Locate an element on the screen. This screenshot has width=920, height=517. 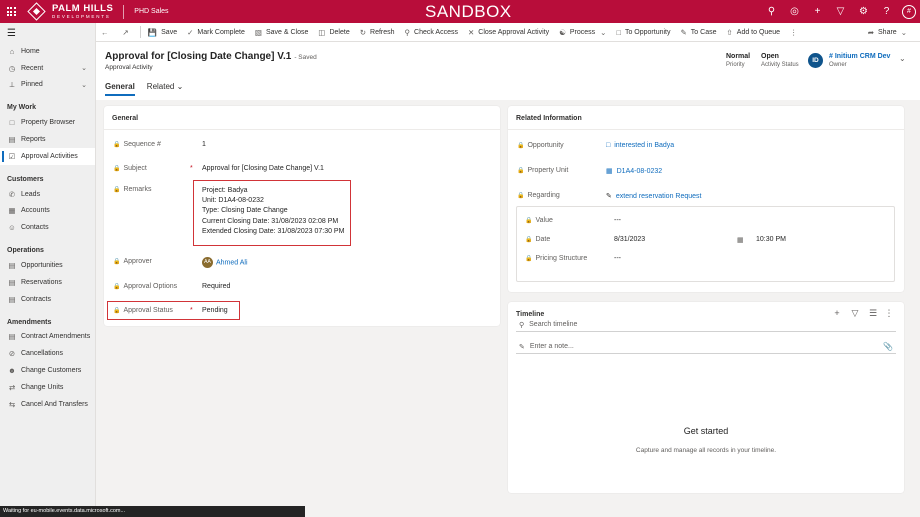
mark-complete-button: ✓ Mark Complete is located at coordinates (216, 32).